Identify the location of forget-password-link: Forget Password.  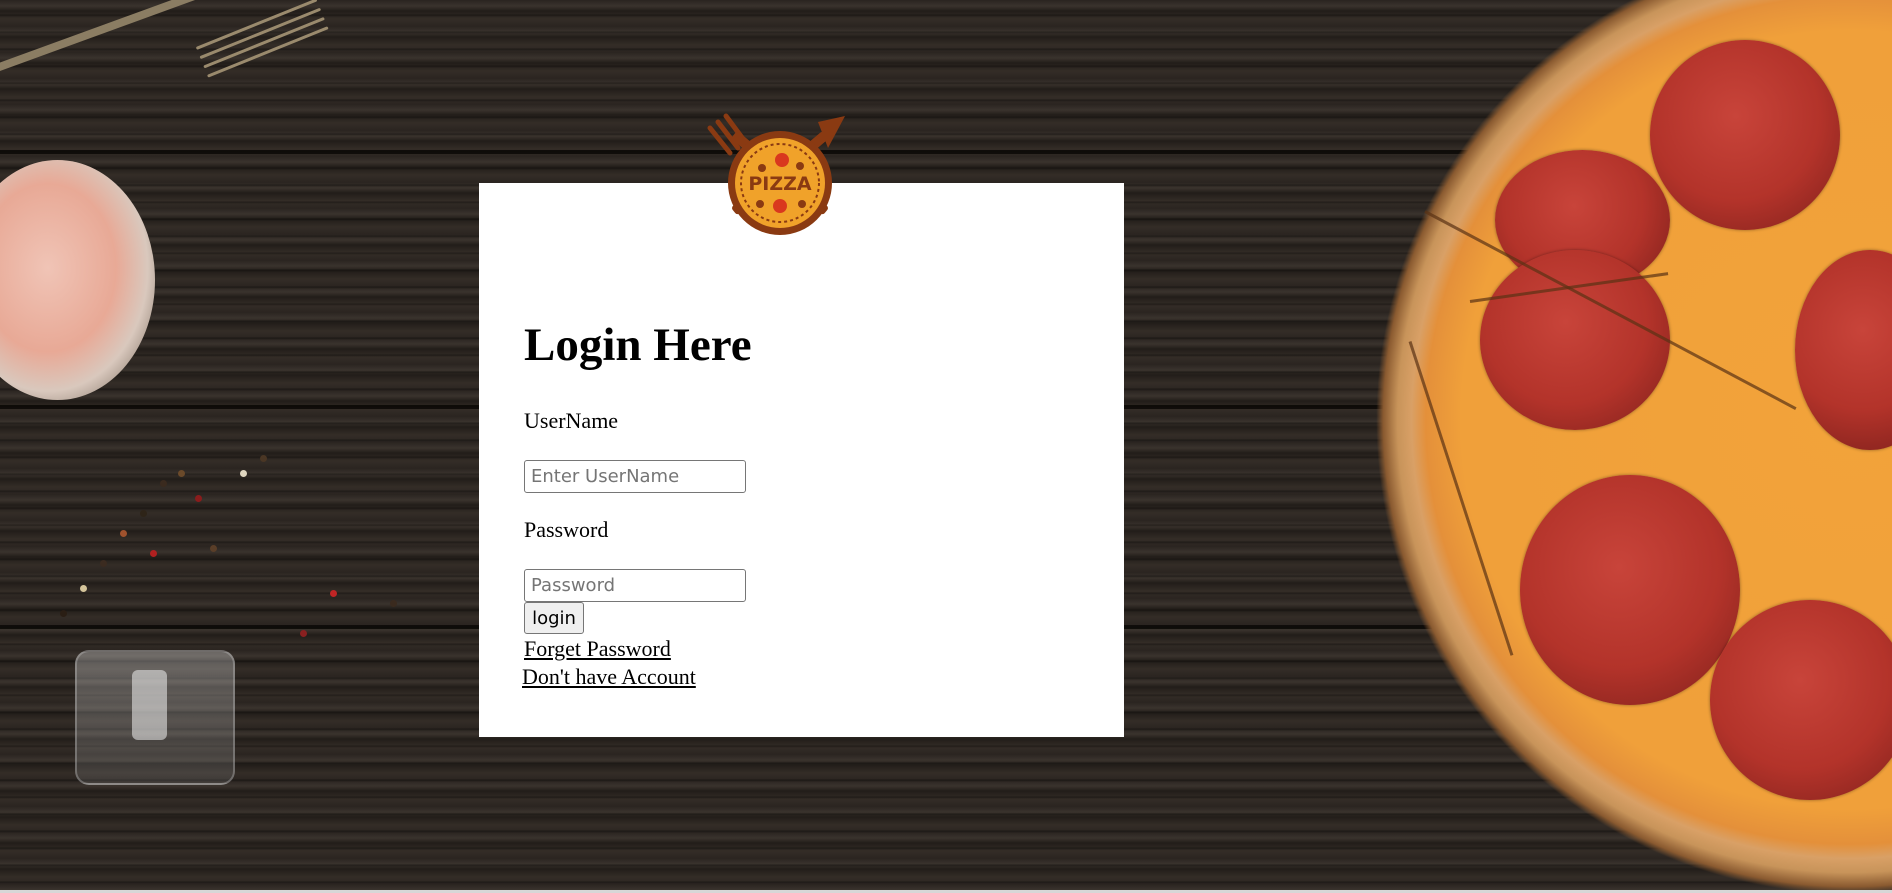
(597, 649).